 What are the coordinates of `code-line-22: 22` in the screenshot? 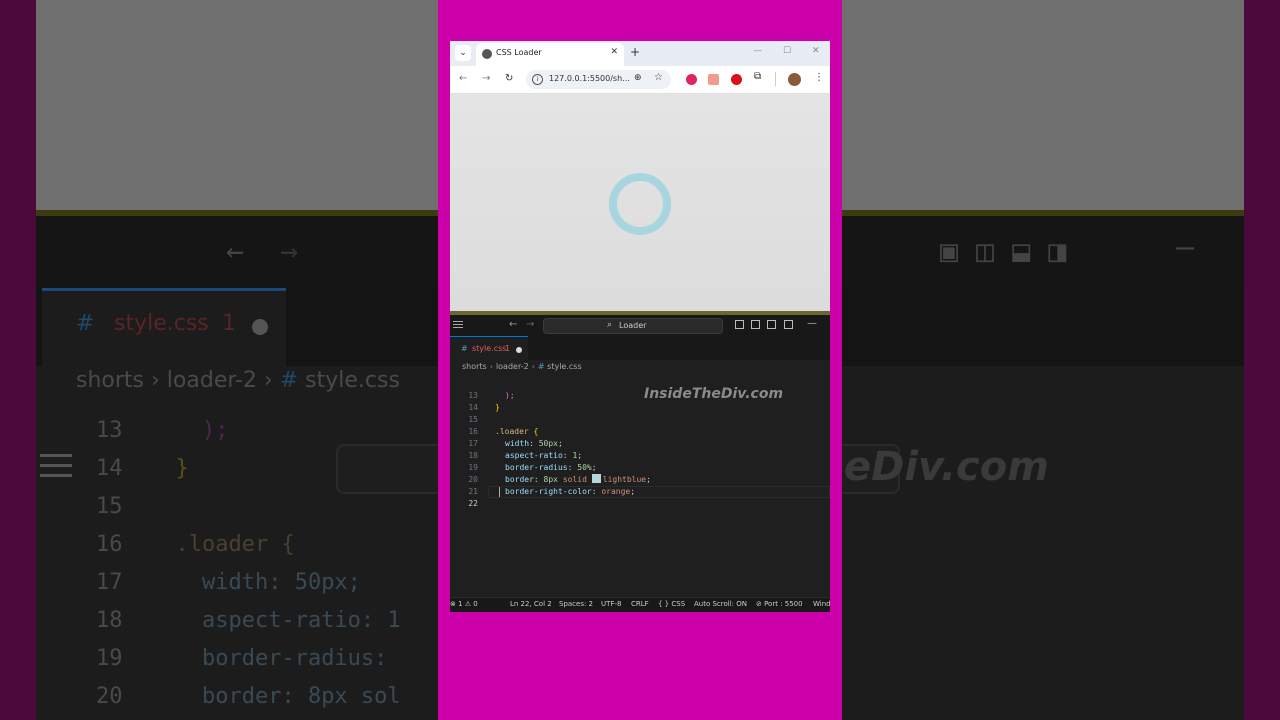 It's located at (473, 503).